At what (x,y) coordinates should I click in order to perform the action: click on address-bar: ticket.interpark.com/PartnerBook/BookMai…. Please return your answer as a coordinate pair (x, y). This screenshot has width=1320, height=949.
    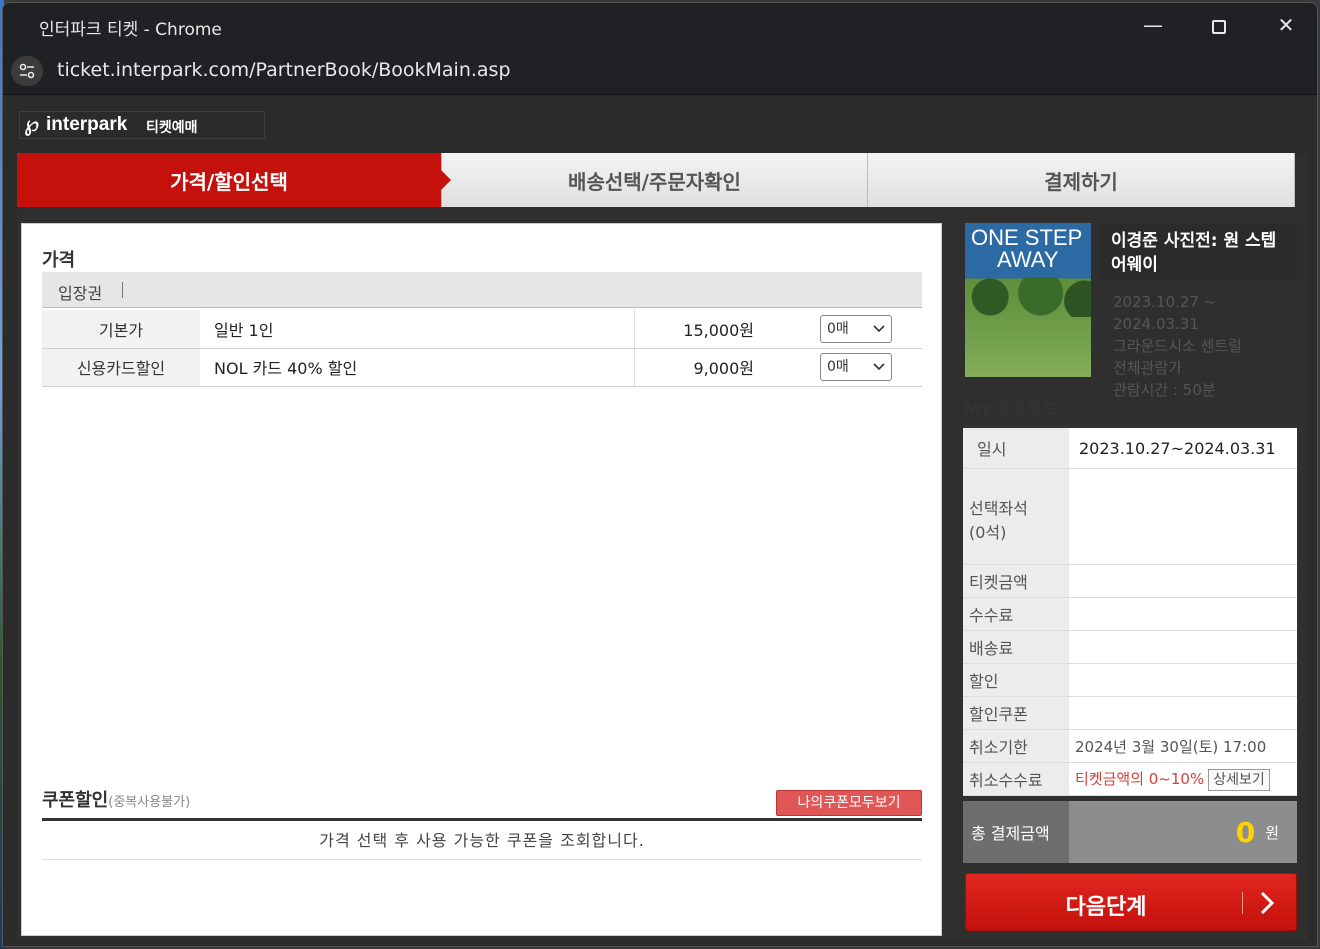
    Looking at the image, I should click on (660, 71).